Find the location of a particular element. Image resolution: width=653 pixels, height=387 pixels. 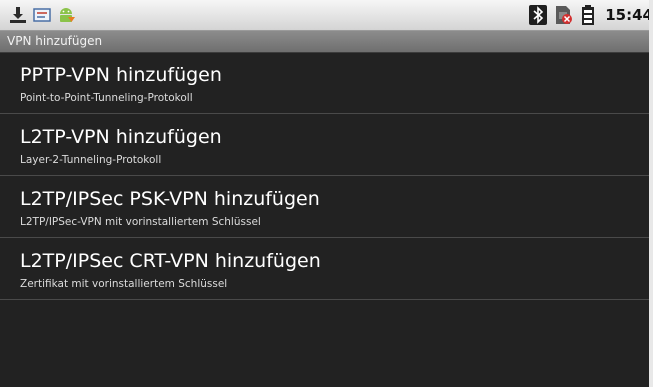

list-item-label: PPTP-VPN hinzufügen is located at coordinates (121, 75).